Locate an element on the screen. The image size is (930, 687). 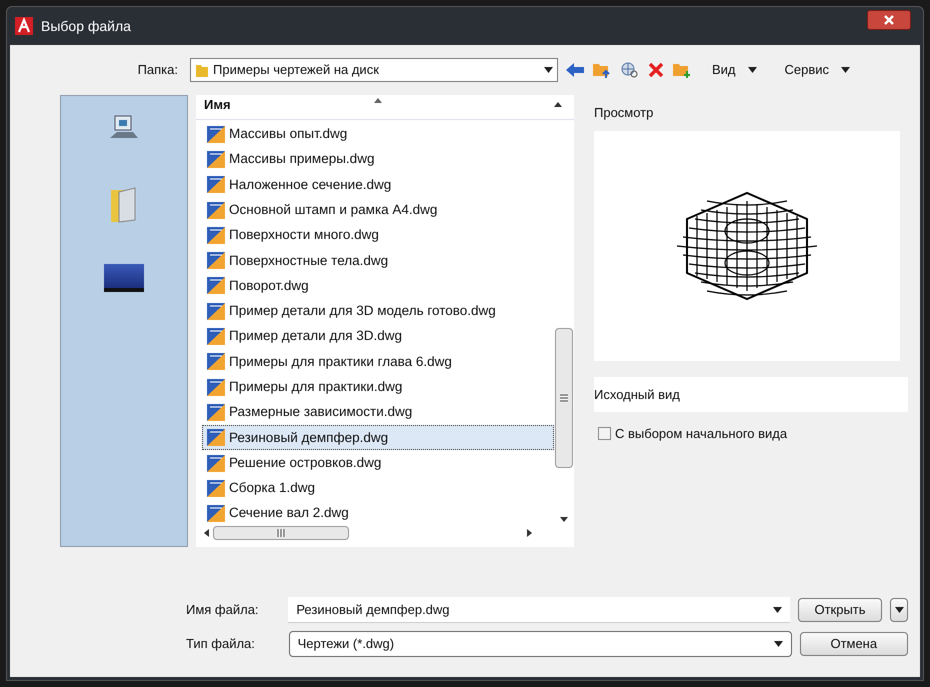
file-row: Поверхности много.dwg is located at coordinates (378, 235).